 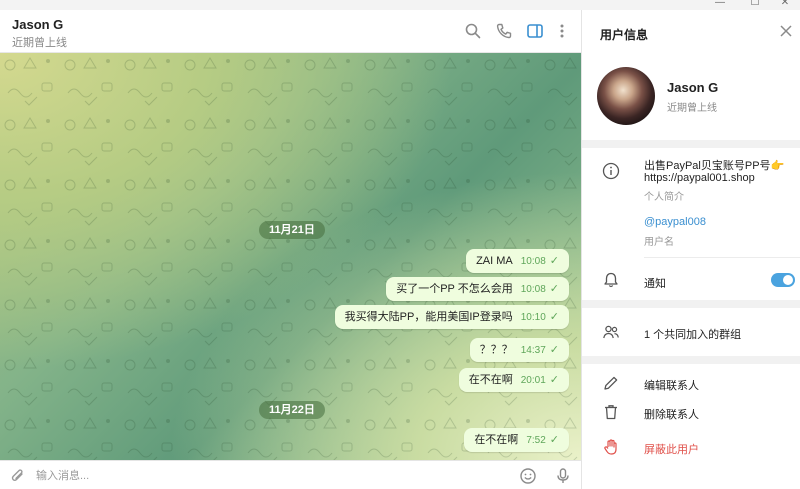 I want to click on window-titlebar: — ☐ ✕, so click(x=400, y=5).